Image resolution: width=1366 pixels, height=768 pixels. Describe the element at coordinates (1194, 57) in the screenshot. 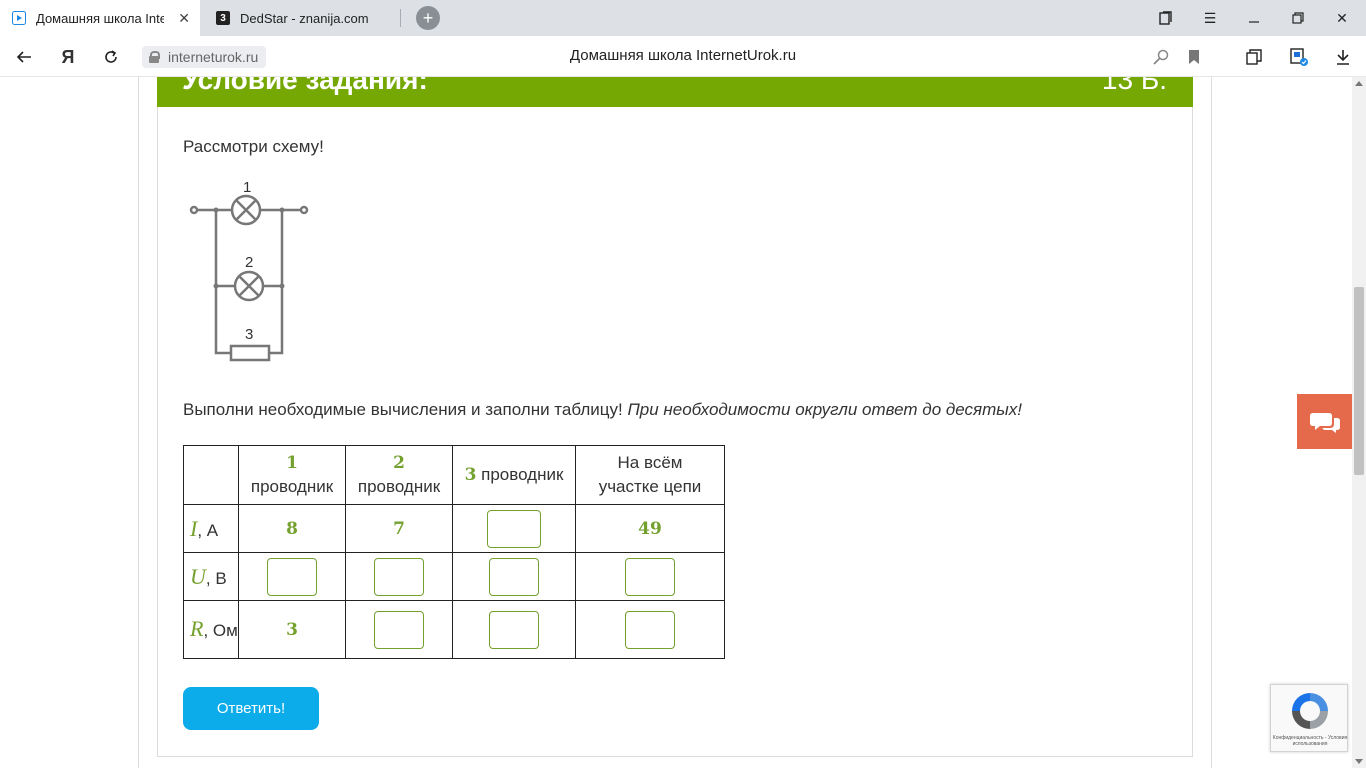

I see `bookmark-icon` at that location.